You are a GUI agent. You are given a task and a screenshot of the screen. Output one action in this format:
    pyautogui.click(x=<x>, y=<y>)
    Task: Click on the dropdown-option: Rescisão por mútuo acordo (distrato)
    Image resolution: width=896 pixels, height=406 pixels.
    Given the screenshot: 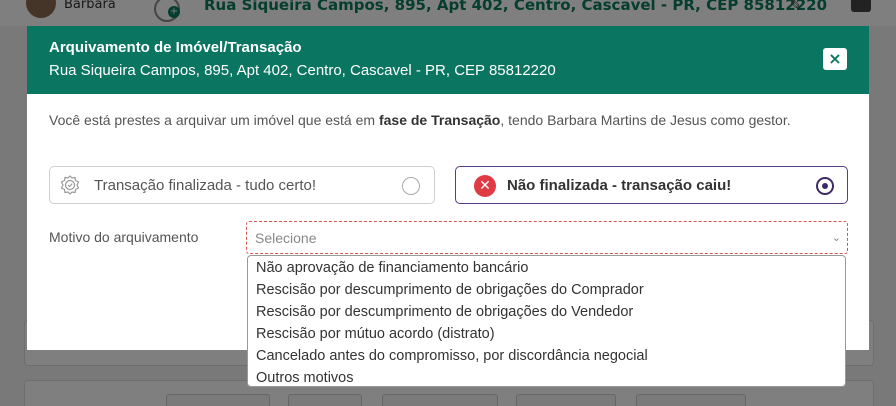 What is the action you would take?
    pyautogui.click(x=546, y=334)
    